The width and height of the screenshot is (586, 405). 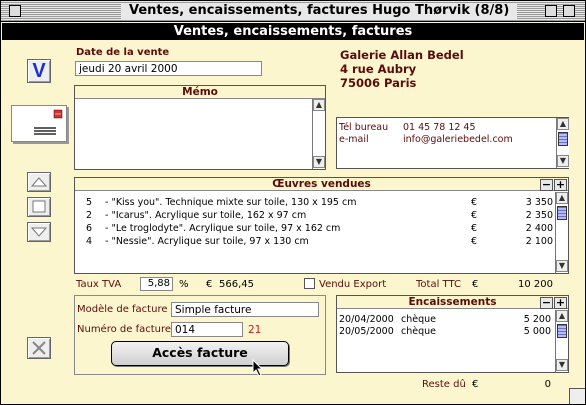 What do you see at coordinates (561, 341) in the screenshot?
I see `payments-scrollbar: ▲ ▼` at bounding box center [561, 341].